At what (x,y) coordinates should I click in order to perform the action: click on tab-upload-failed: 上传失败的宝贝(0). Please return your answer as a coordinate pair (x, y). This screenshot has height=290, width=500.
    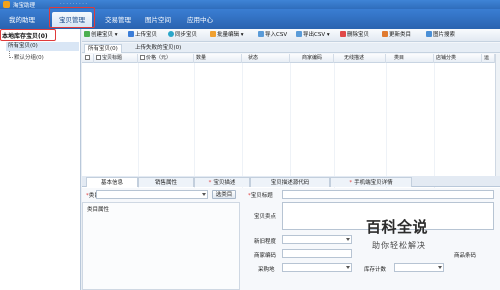
    Looking at the image, I should click on (158, 48).